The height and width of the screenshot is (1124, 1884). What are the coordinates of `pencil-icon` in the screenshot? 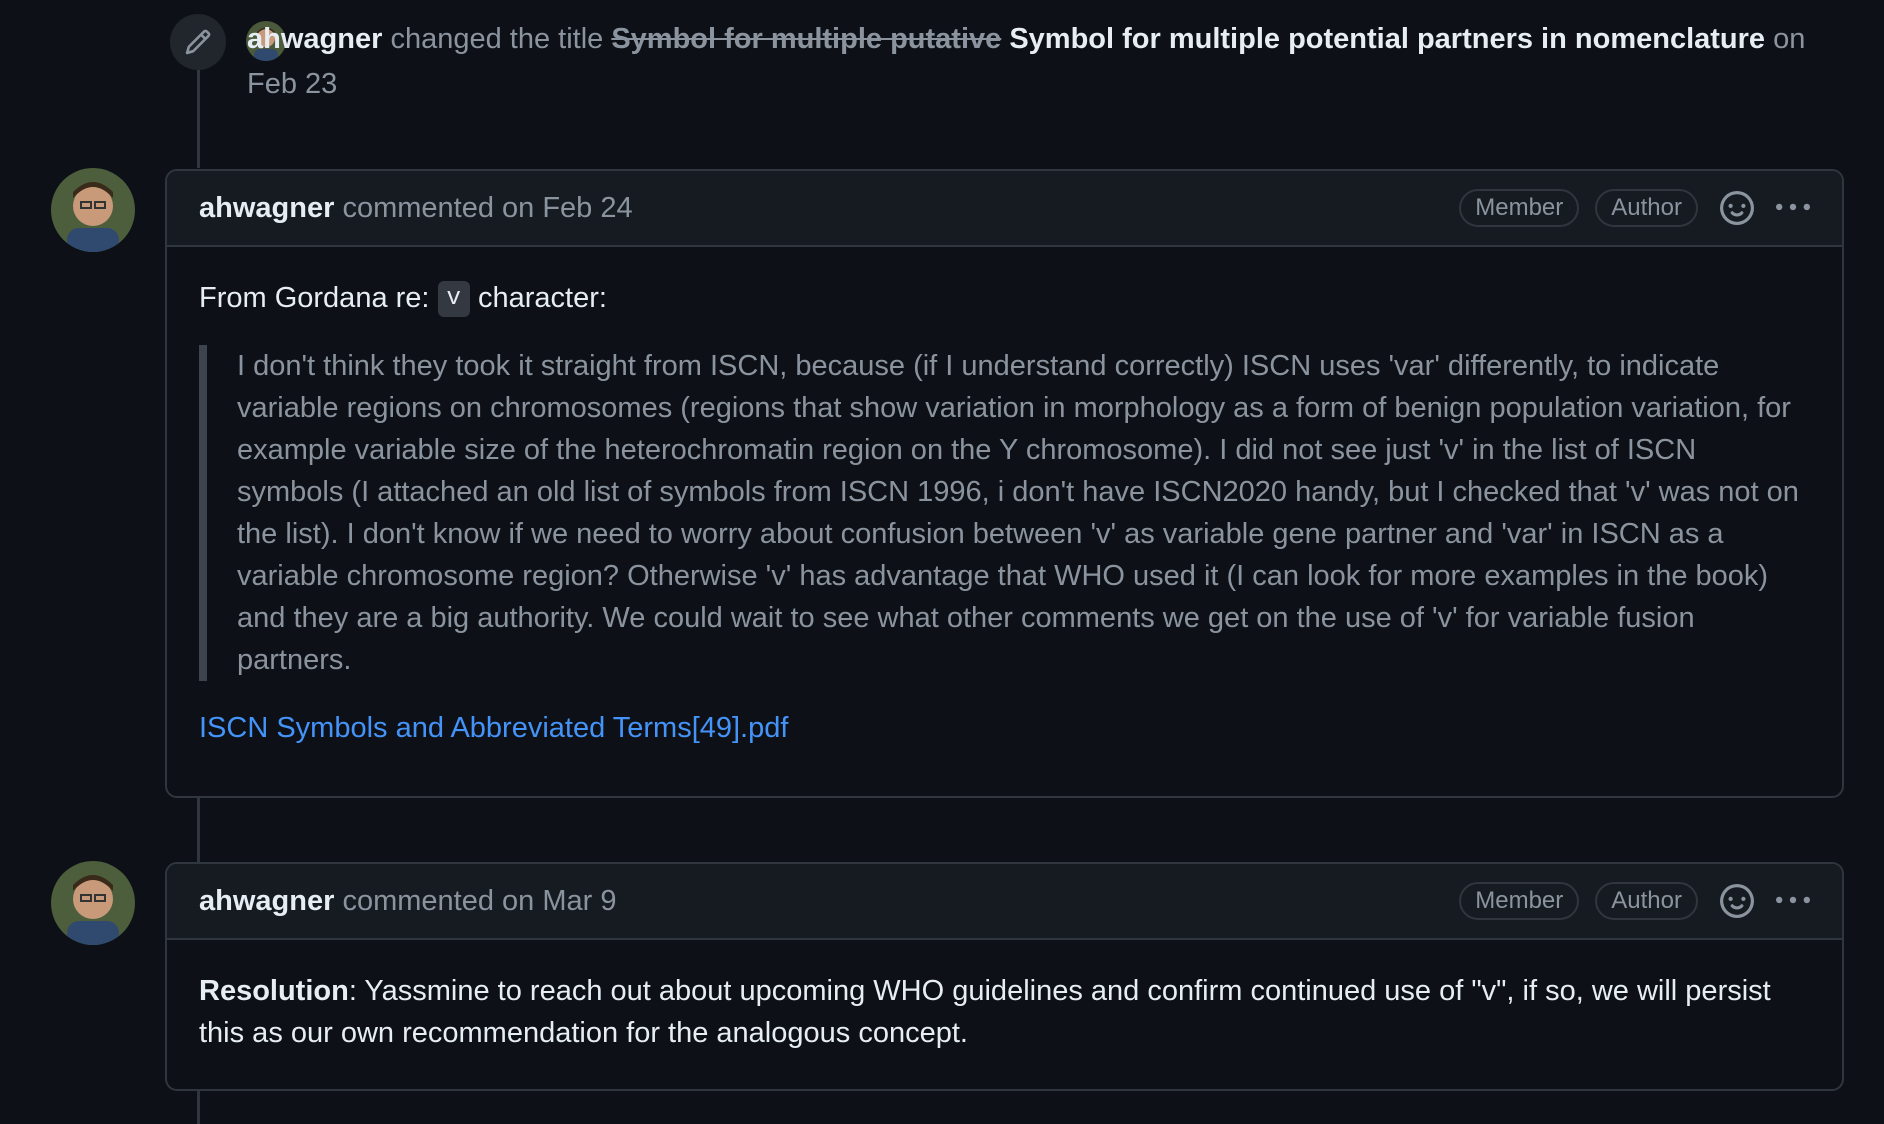 It's located at (198, 42).